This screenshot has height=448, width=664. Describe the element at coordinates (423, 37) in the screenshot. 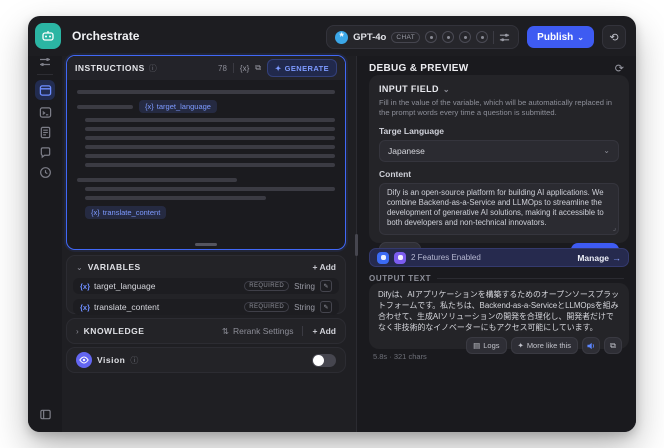

I see `model-selector: * GPT-4o CHAT` at that location.